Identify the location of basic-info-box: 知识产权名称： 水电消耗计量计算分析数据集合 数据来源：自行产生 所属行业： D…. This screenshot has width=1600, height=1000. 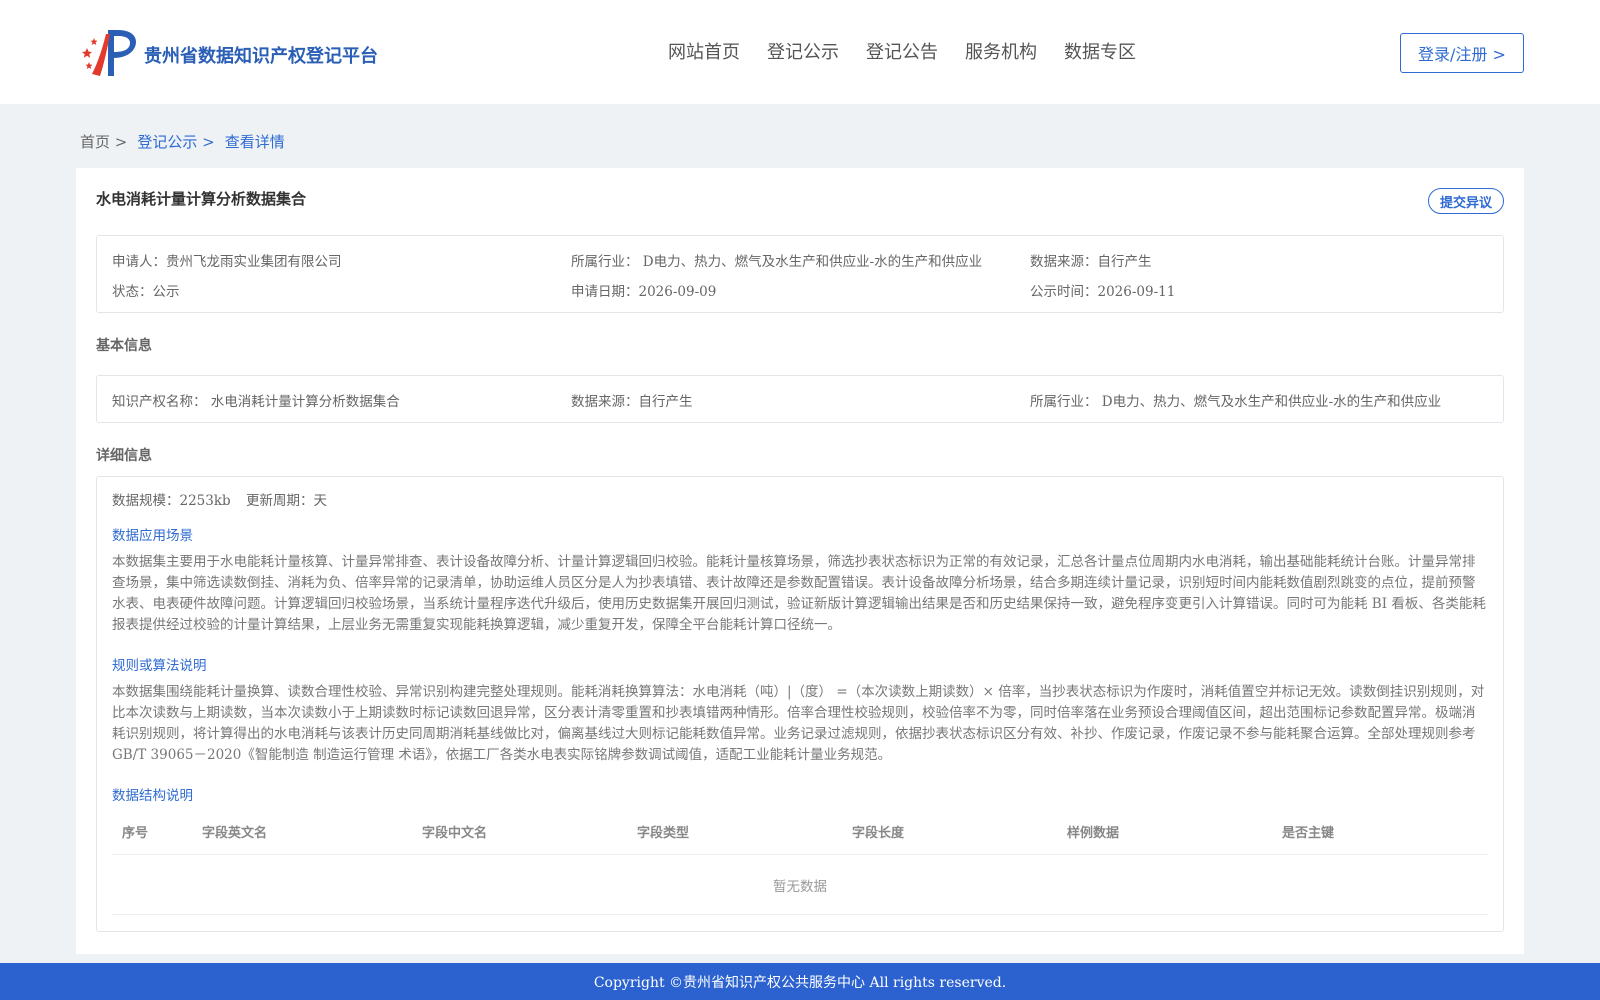
(800, 399).